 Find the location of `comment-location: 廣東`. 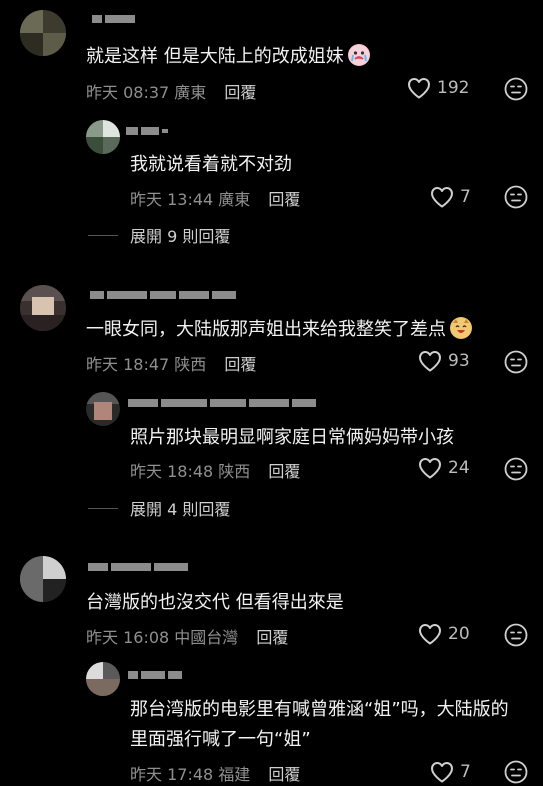

comment-location: 廣東 is located at coordinates (190, 92).